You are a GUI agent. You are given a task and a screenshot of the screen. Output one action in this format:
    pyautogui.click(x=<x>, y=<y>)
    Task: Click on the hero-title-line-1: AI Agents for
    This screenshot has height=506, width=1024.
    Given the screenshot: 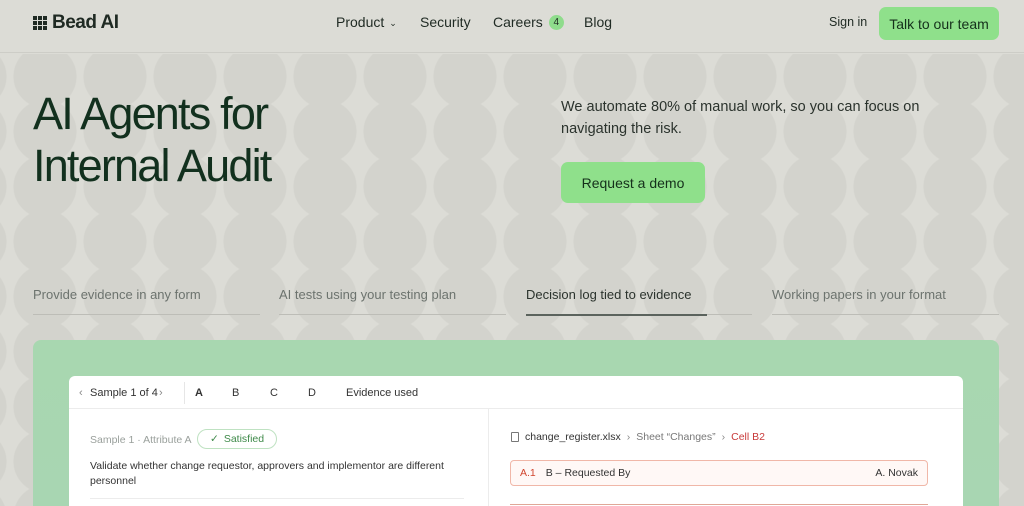 What is the action you would take?
    pyautogui.click(x=151, y=113)
    